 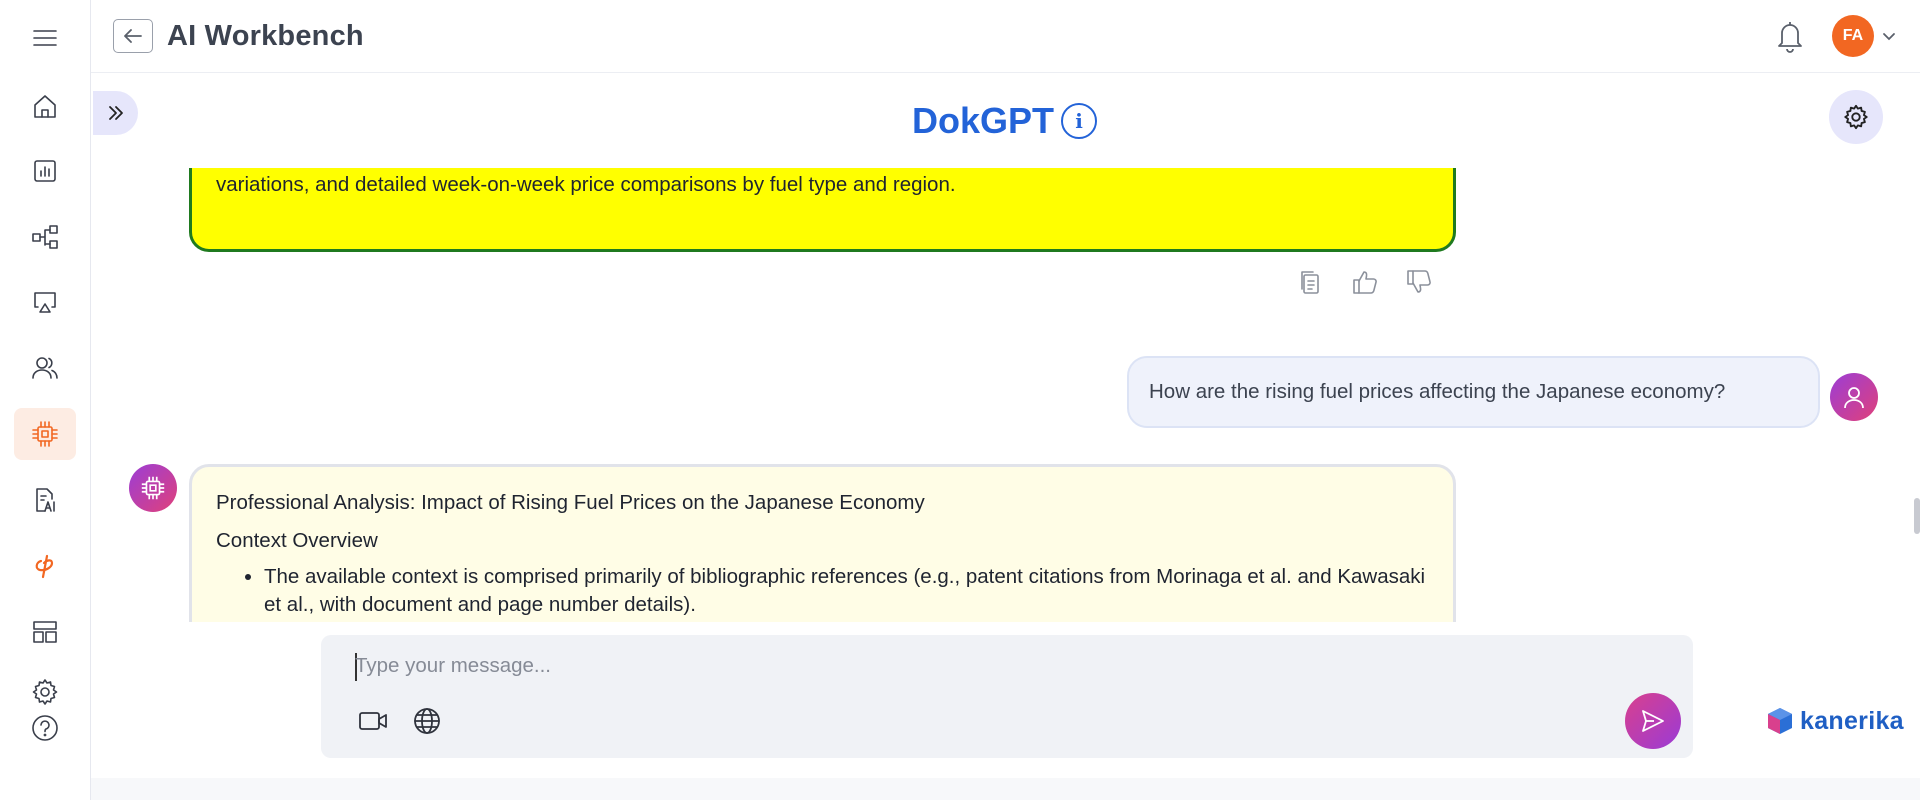 What do you see at coordinates (1005, 666) in the screenshot?
I see `message-input` at bounding box center [1005, 666].